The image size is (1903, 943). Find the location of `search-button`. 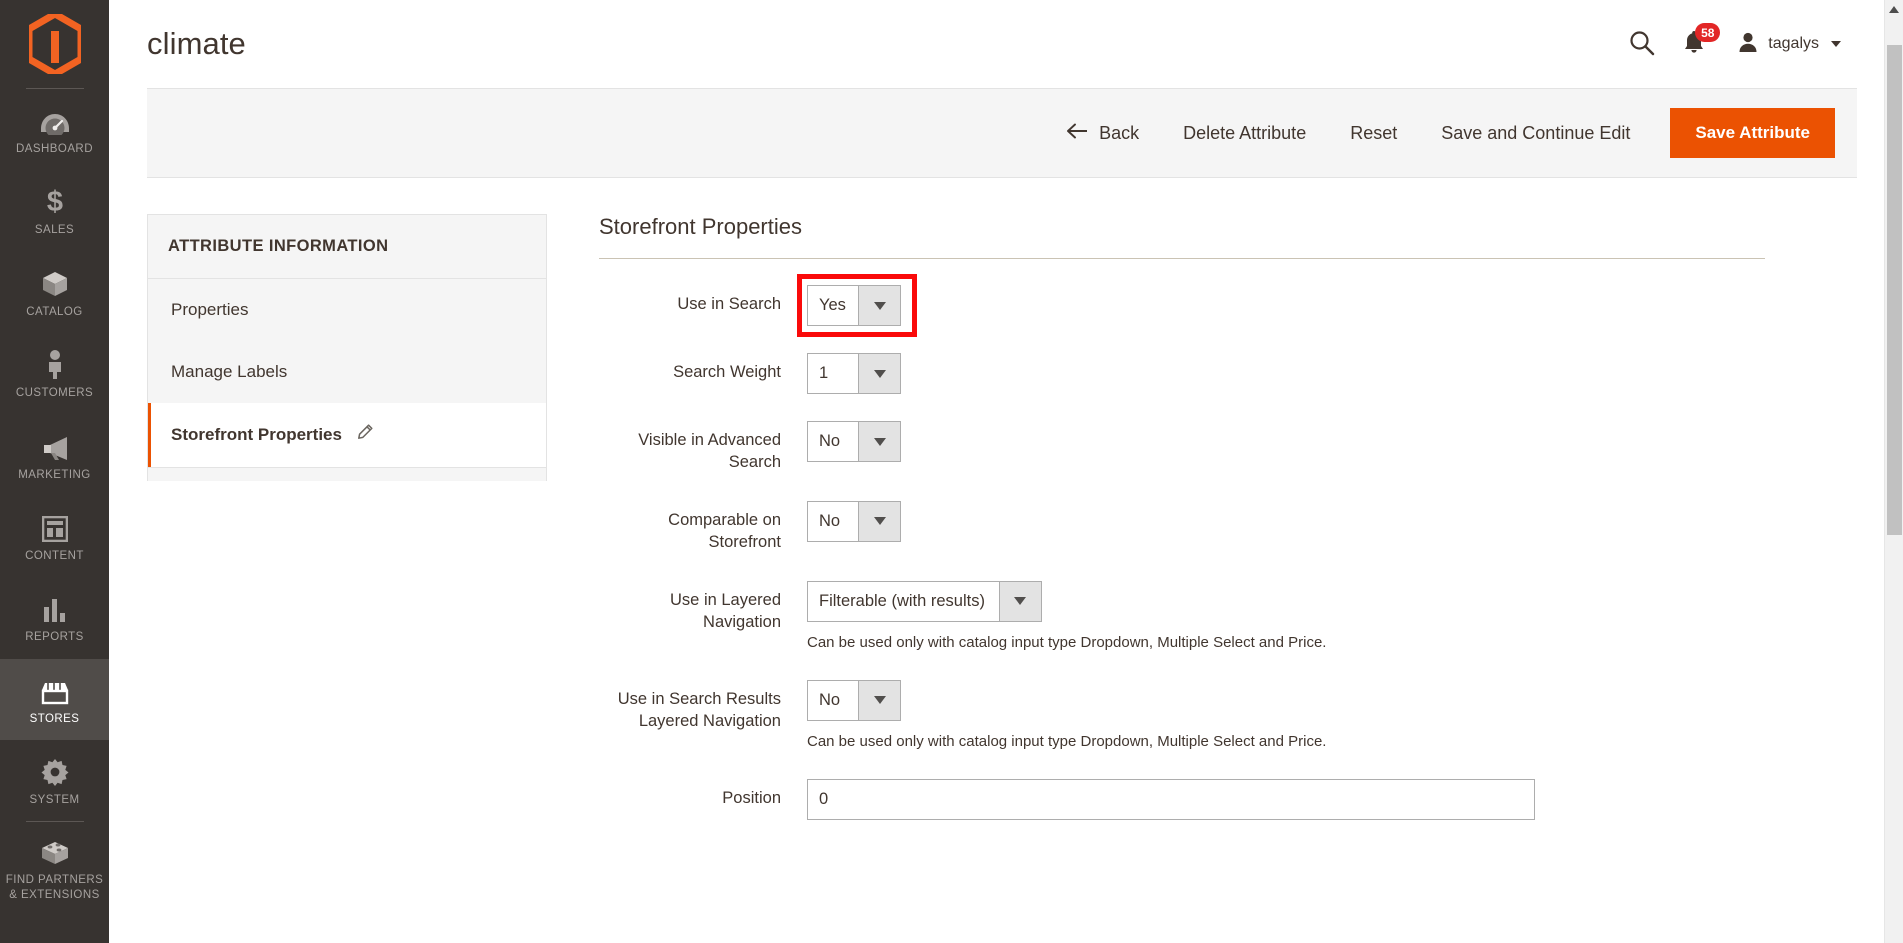

search-button is located at coordinates (1642, 44).